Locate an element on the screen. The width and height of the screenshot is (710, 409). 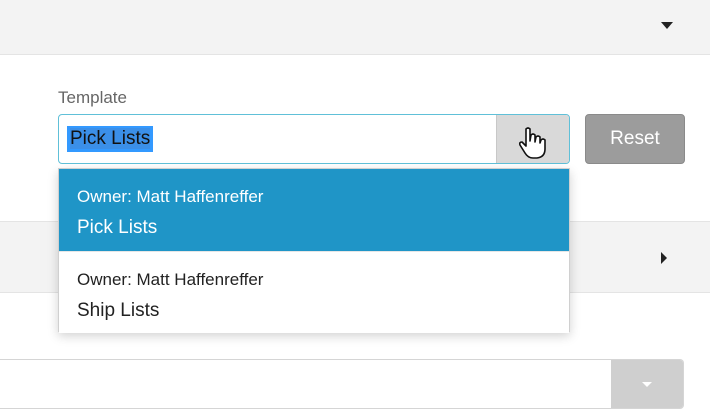
bottom-select-toggle is located at coordinates (647, 384).